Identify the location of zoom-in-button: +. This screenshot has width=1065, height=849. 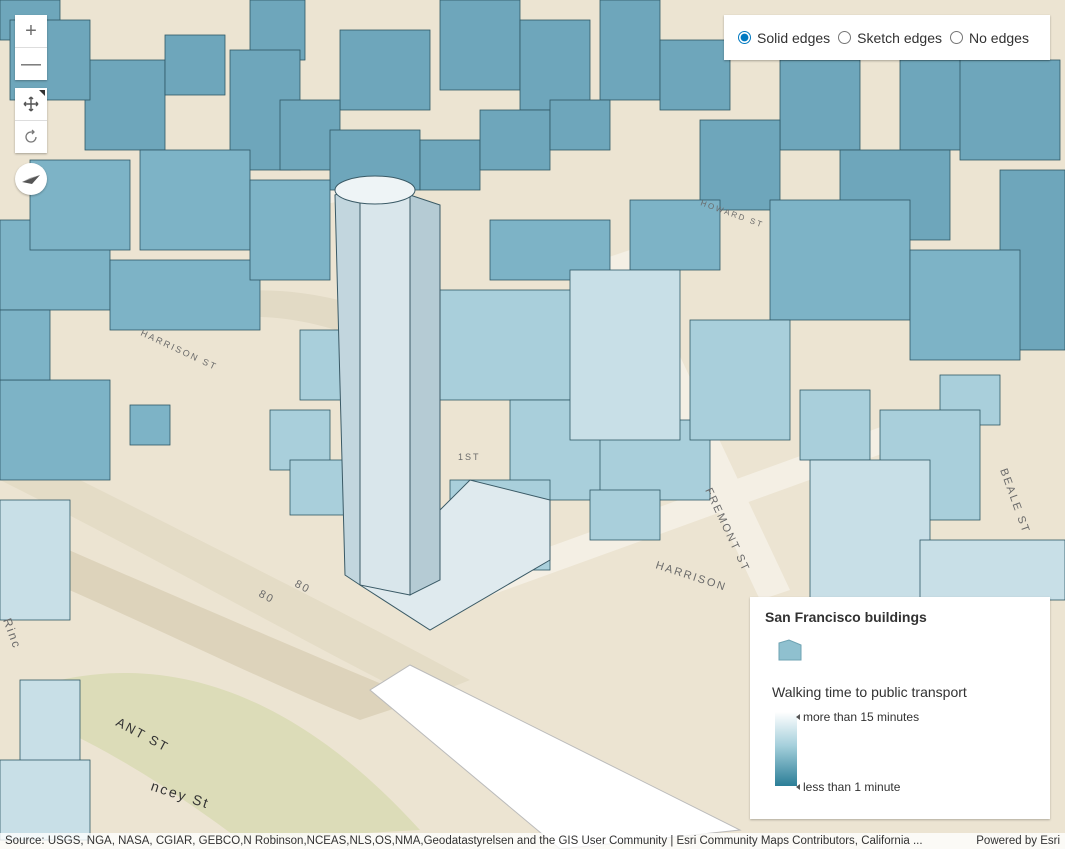
(31, 31).